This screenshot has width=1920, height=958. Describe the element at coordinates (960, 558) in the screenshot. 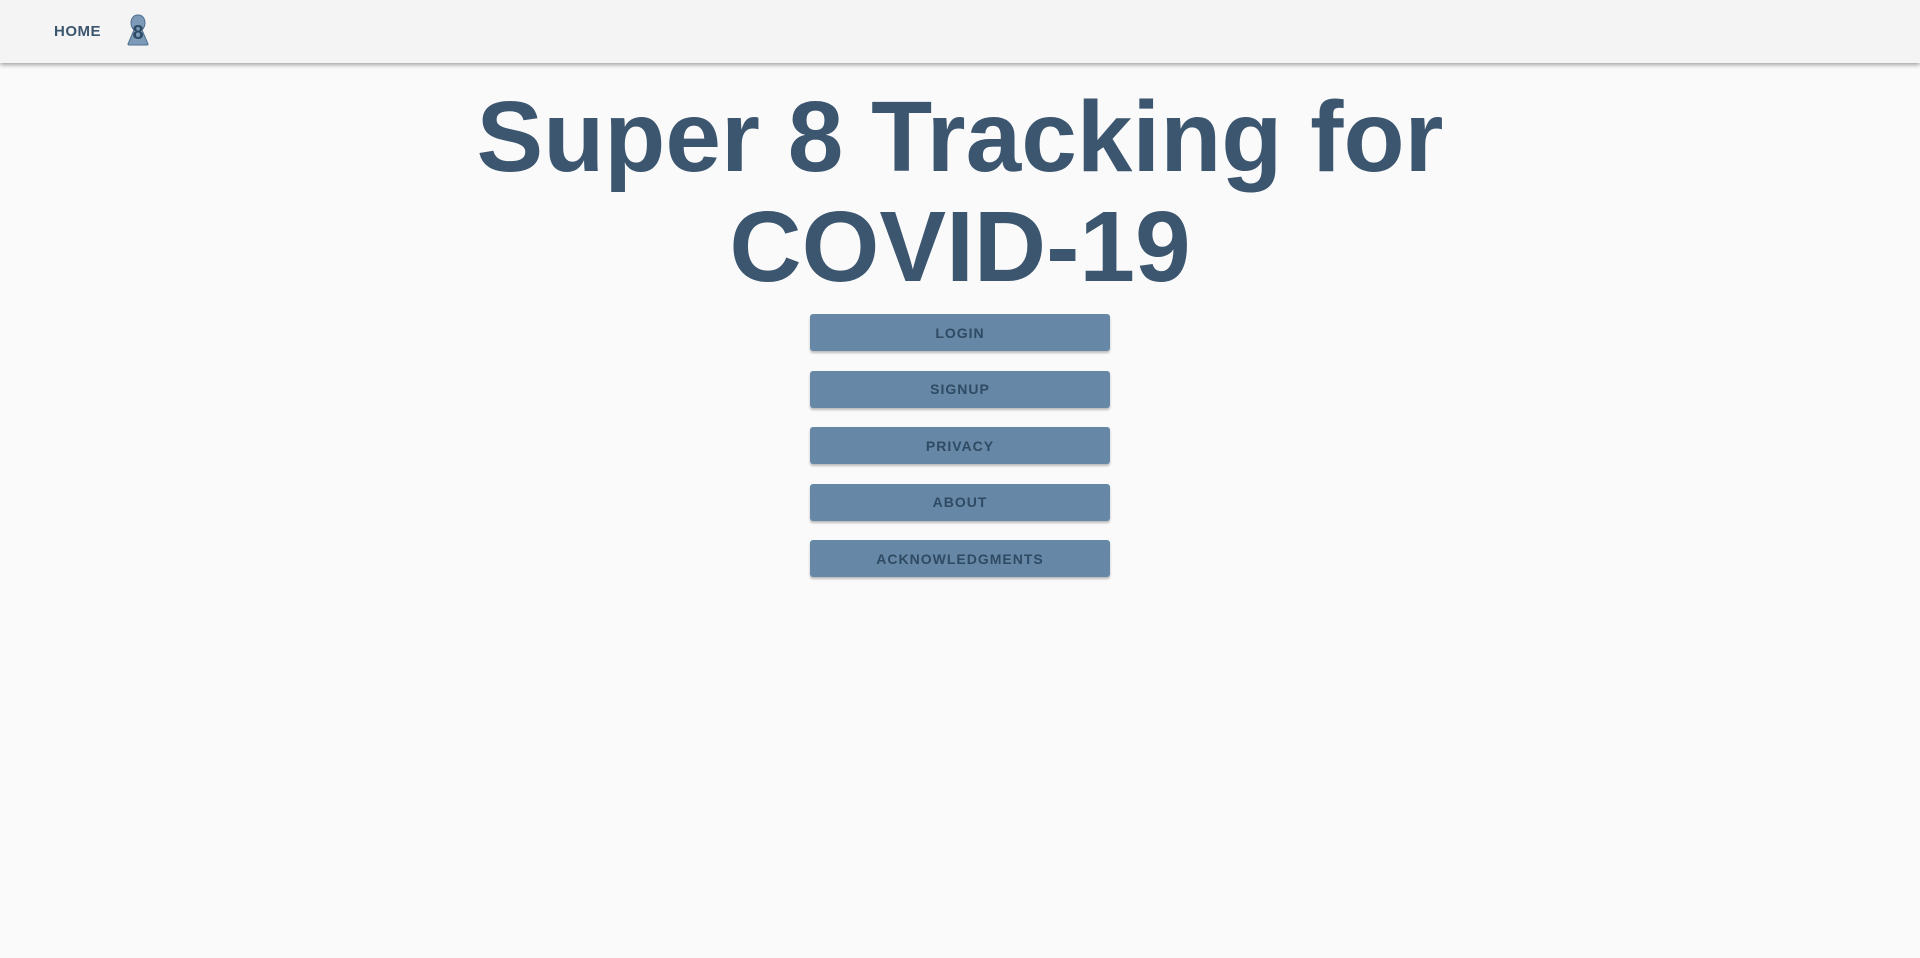

I see `acknowledgments-button: ACKNOWLEDGMENTS` at that location.